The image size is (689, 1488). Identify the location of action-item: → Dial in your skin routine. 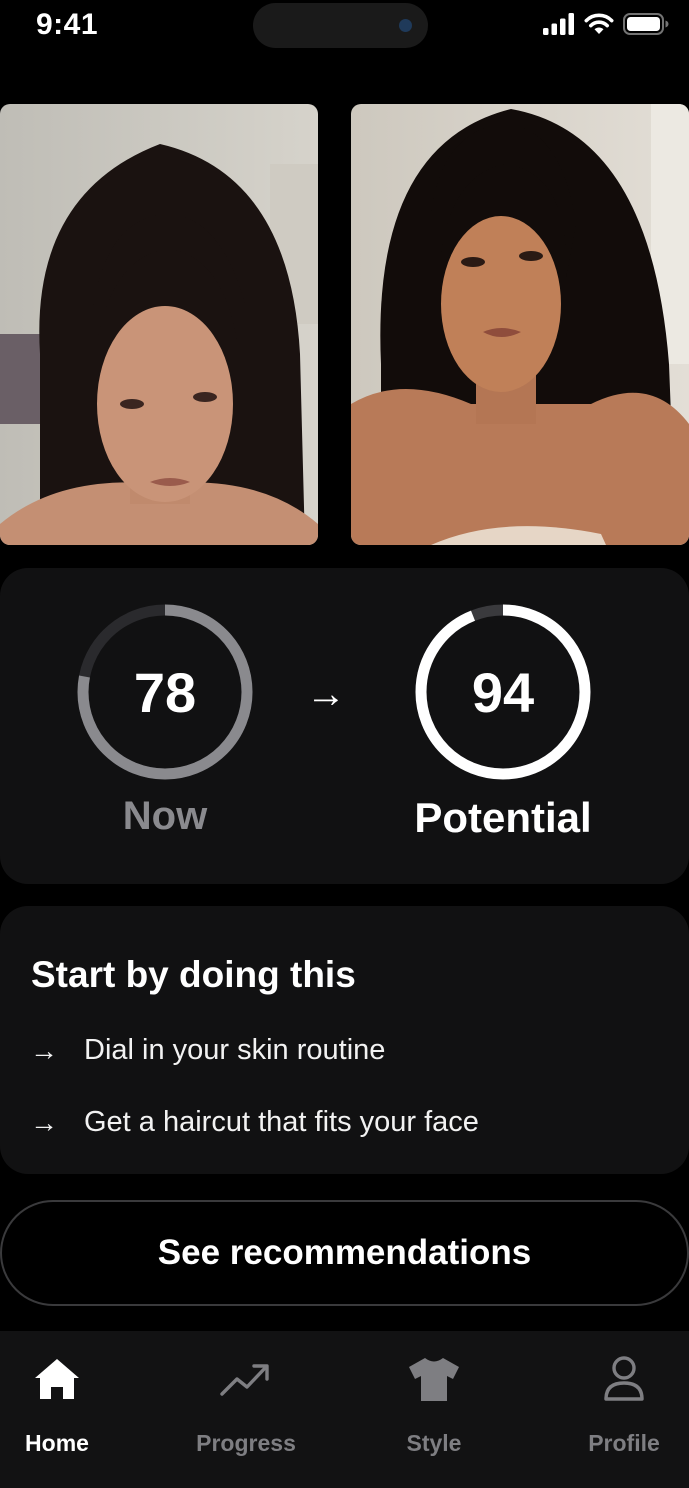
(207, 1050).